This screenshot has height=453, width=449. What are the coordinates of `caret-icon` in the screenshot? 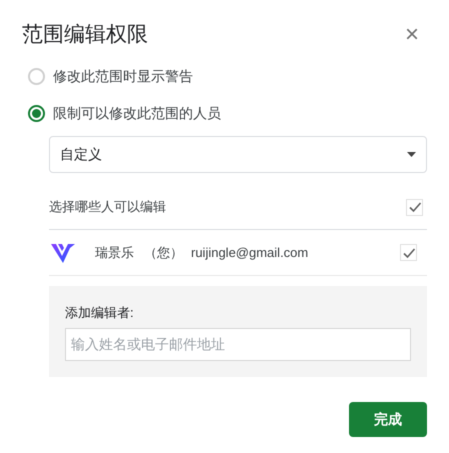 It's located at (411, 154).